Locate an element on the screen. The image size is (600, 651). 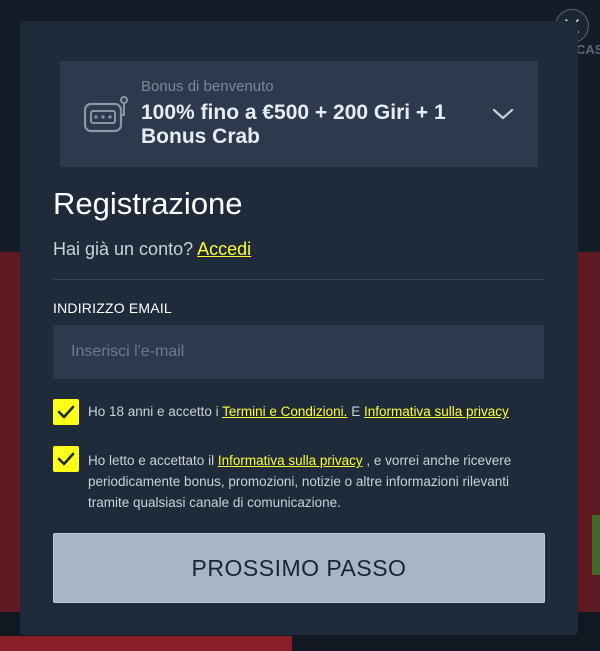
login-link: Accedi is located at coordinates (224, 249).